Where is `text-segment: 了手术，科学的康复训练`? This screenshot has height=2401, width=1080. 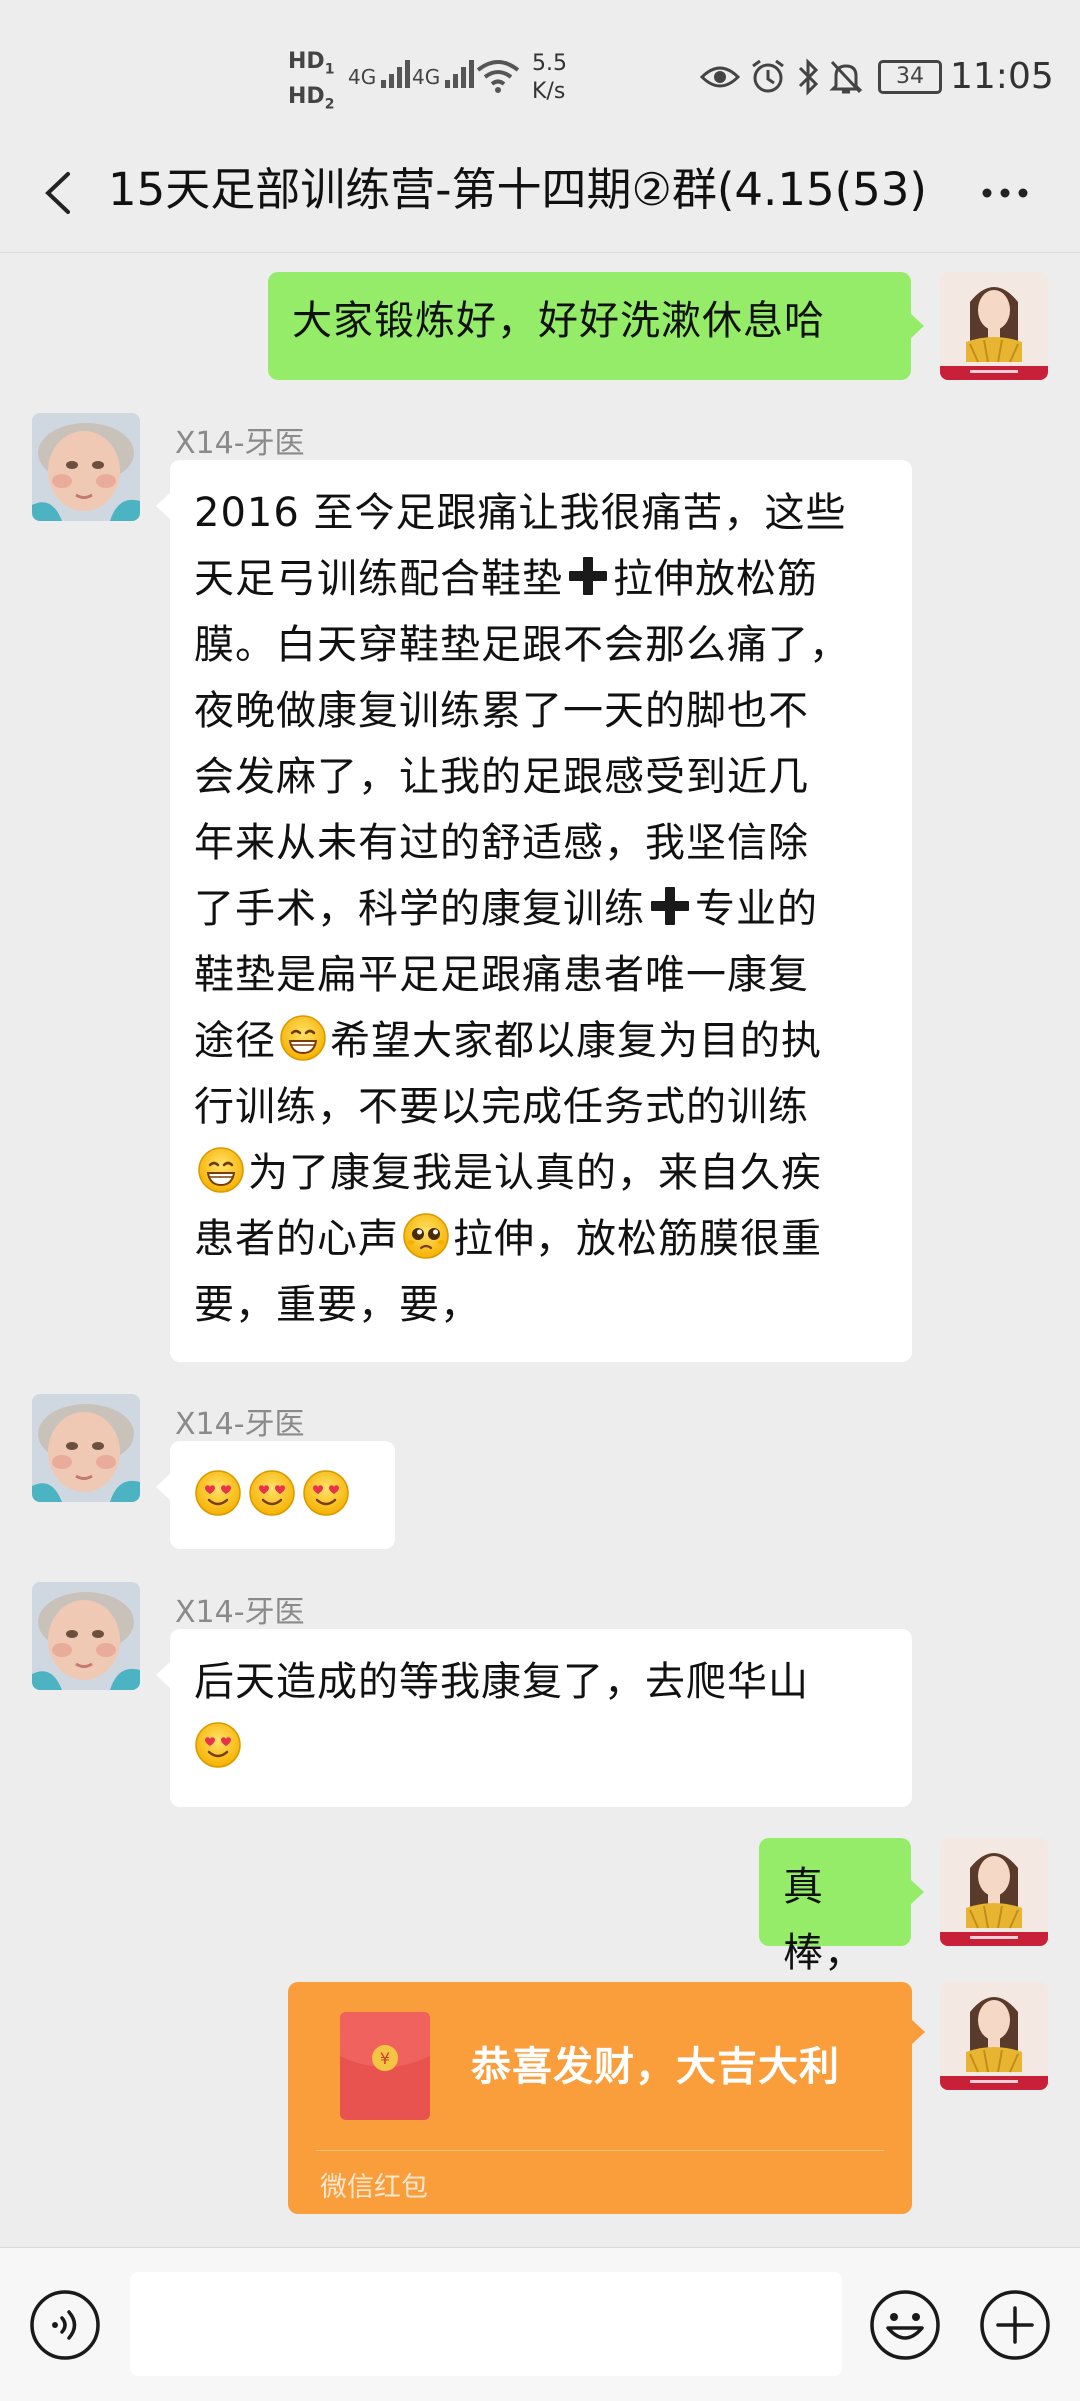
text-segment: 了手术，科学的康复训练 is located at coordinates (419, 909).